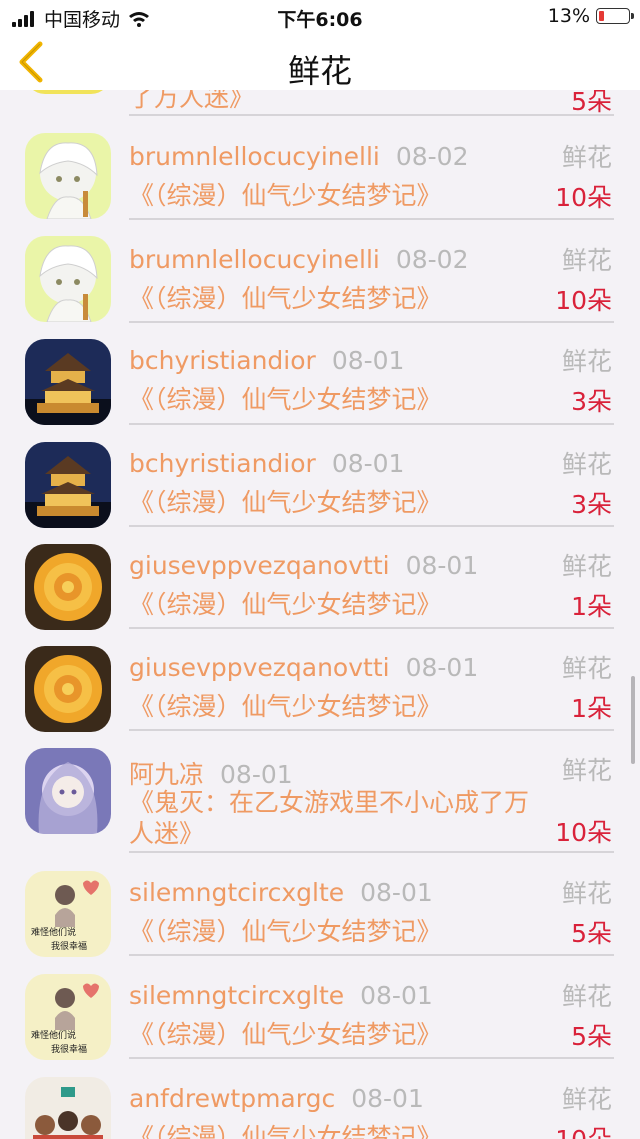 The image size is (640, 1139). Describe the element at coordinates (601, 16) in the screenshot. I see `battery-level` at that location.